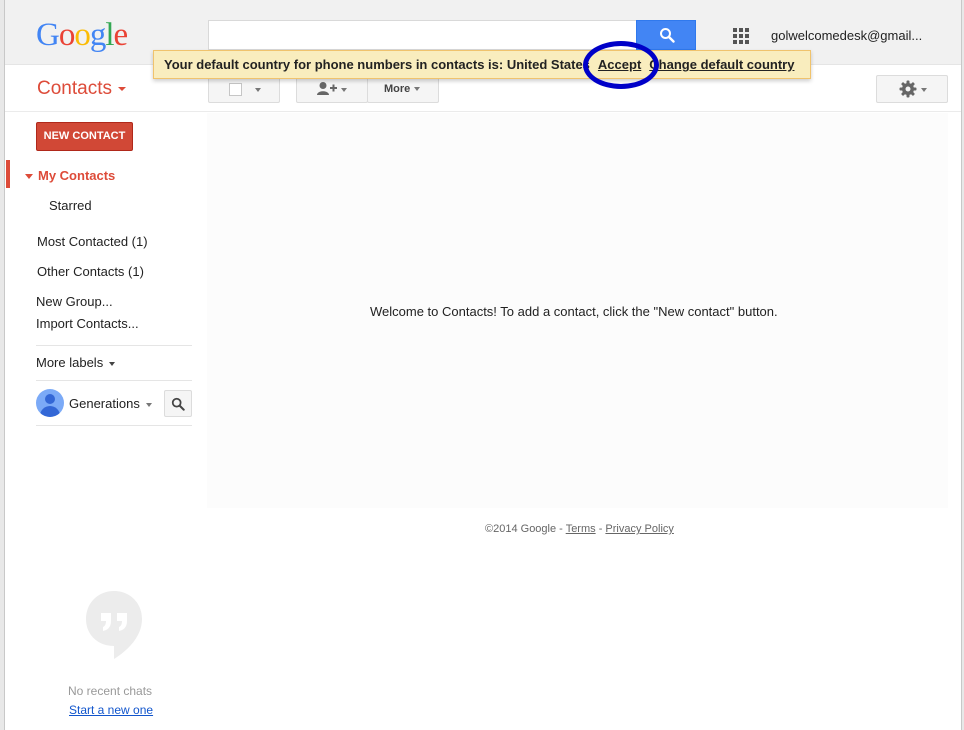 The width and height of the screenshot is (964, 730). I want to click on more-labels-toggle: More labels, so click(76, 362).